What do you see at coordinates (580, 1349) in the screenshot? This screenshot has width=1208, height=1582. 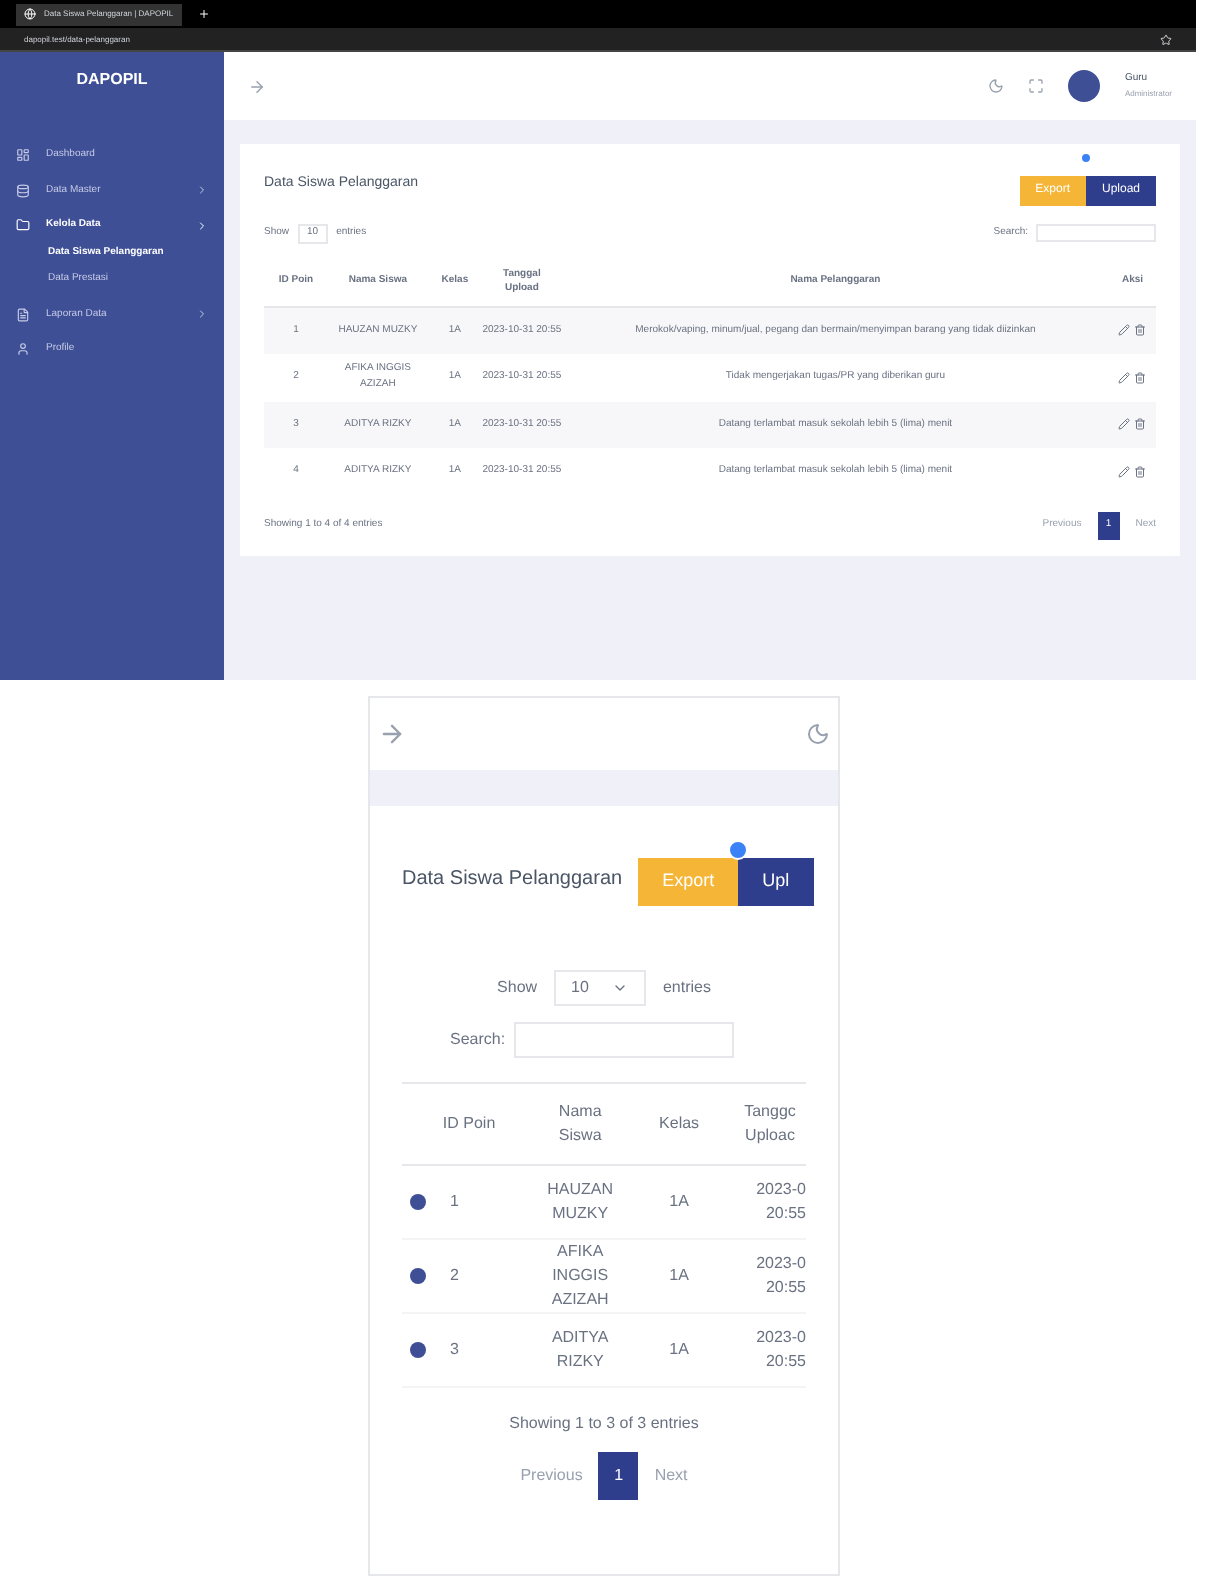 I see `table-cell: ADITYA RIZKY` at bounding box center [580, 1349].